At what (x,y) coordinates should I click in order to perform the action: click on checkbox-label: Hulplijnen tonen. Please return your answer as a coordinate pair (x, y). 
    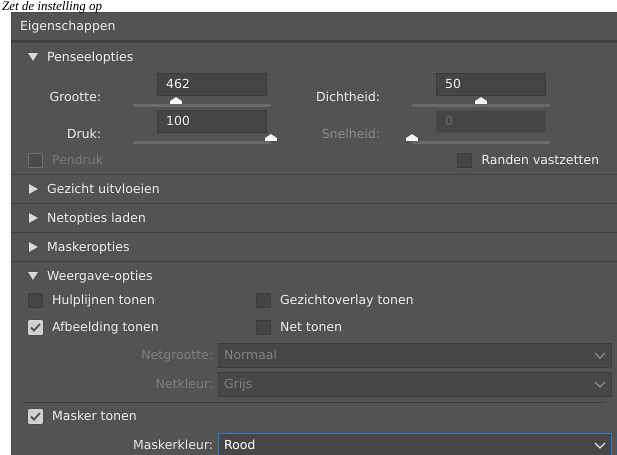
    Looking at the image, I should click on (103, 300).